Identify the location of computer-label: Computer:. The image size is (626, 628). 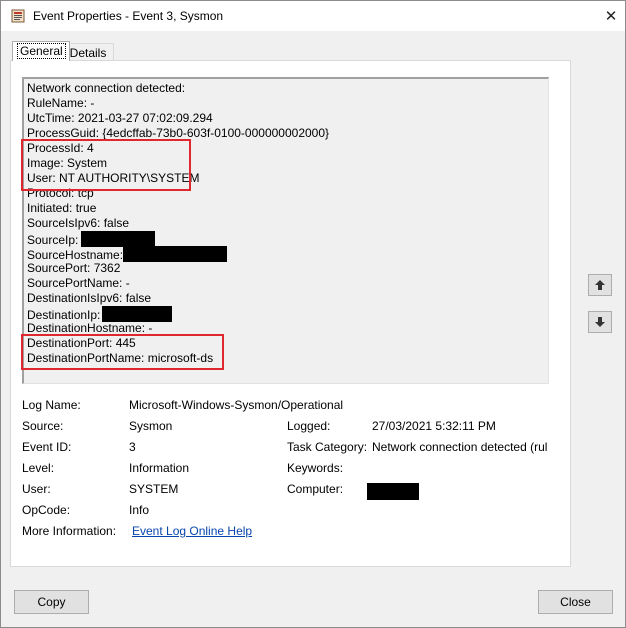
(315, 489).